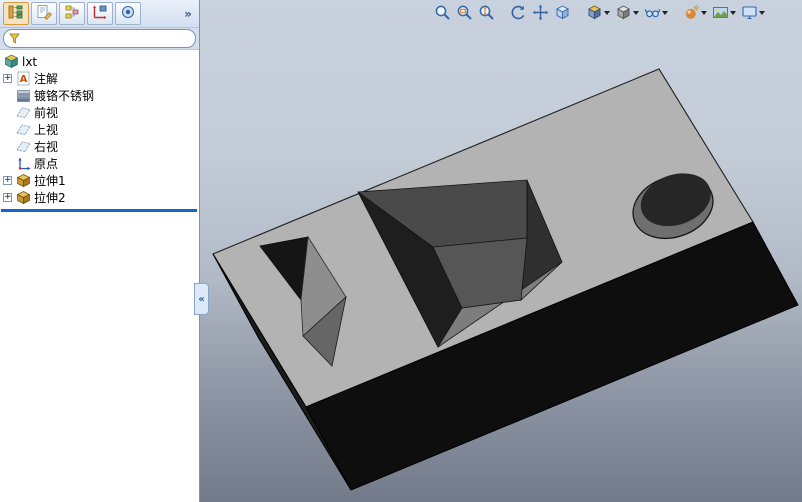 Image resolution: width=802 pixels, height=502 pixels. What do you see at coordinates (99, 112) in the screenshot?
I see `tree-item-front-plane: 前视` at bounding box center [99, 112].